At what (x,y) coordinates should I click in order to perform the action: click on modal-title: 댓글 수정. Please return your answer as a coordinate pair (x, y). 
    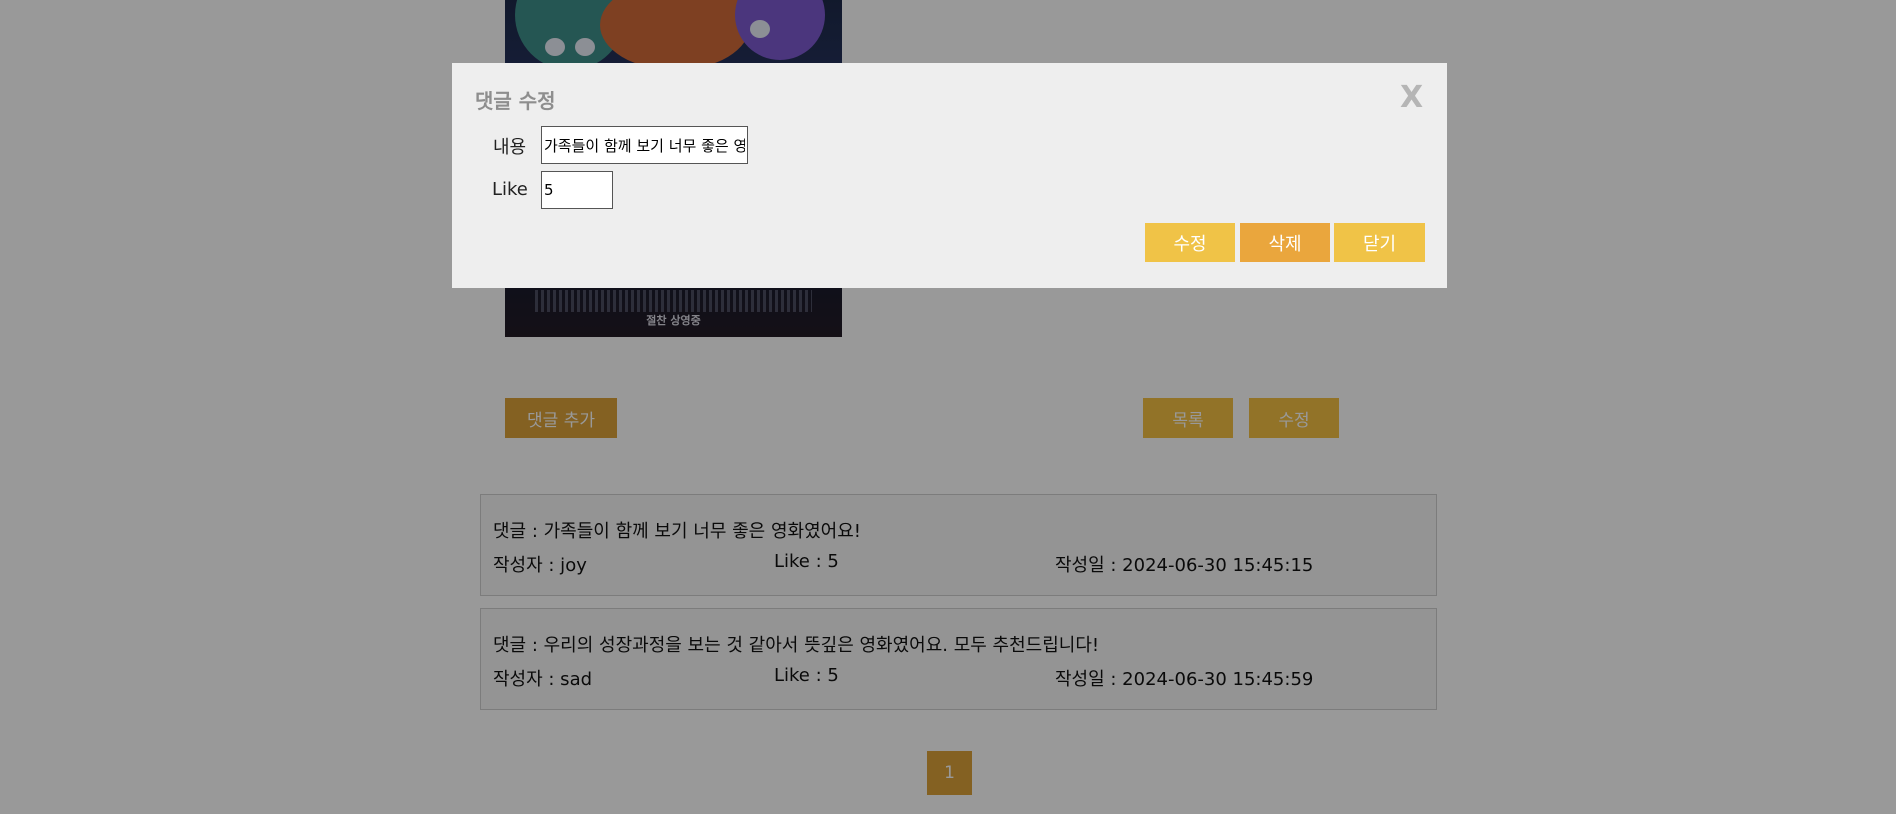
    Looking at the image, I should click on (515, 101).